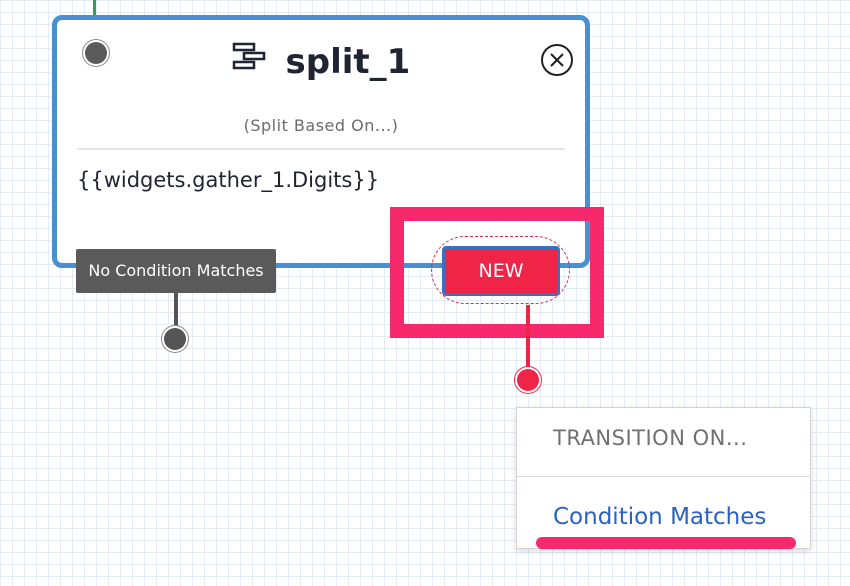 This screenshot has height=586, width=850. Describe the element at coordinates (228, 180) in the screenshot. I see `split-expression: {{widgets.gather_1.Digits}}` at that location.